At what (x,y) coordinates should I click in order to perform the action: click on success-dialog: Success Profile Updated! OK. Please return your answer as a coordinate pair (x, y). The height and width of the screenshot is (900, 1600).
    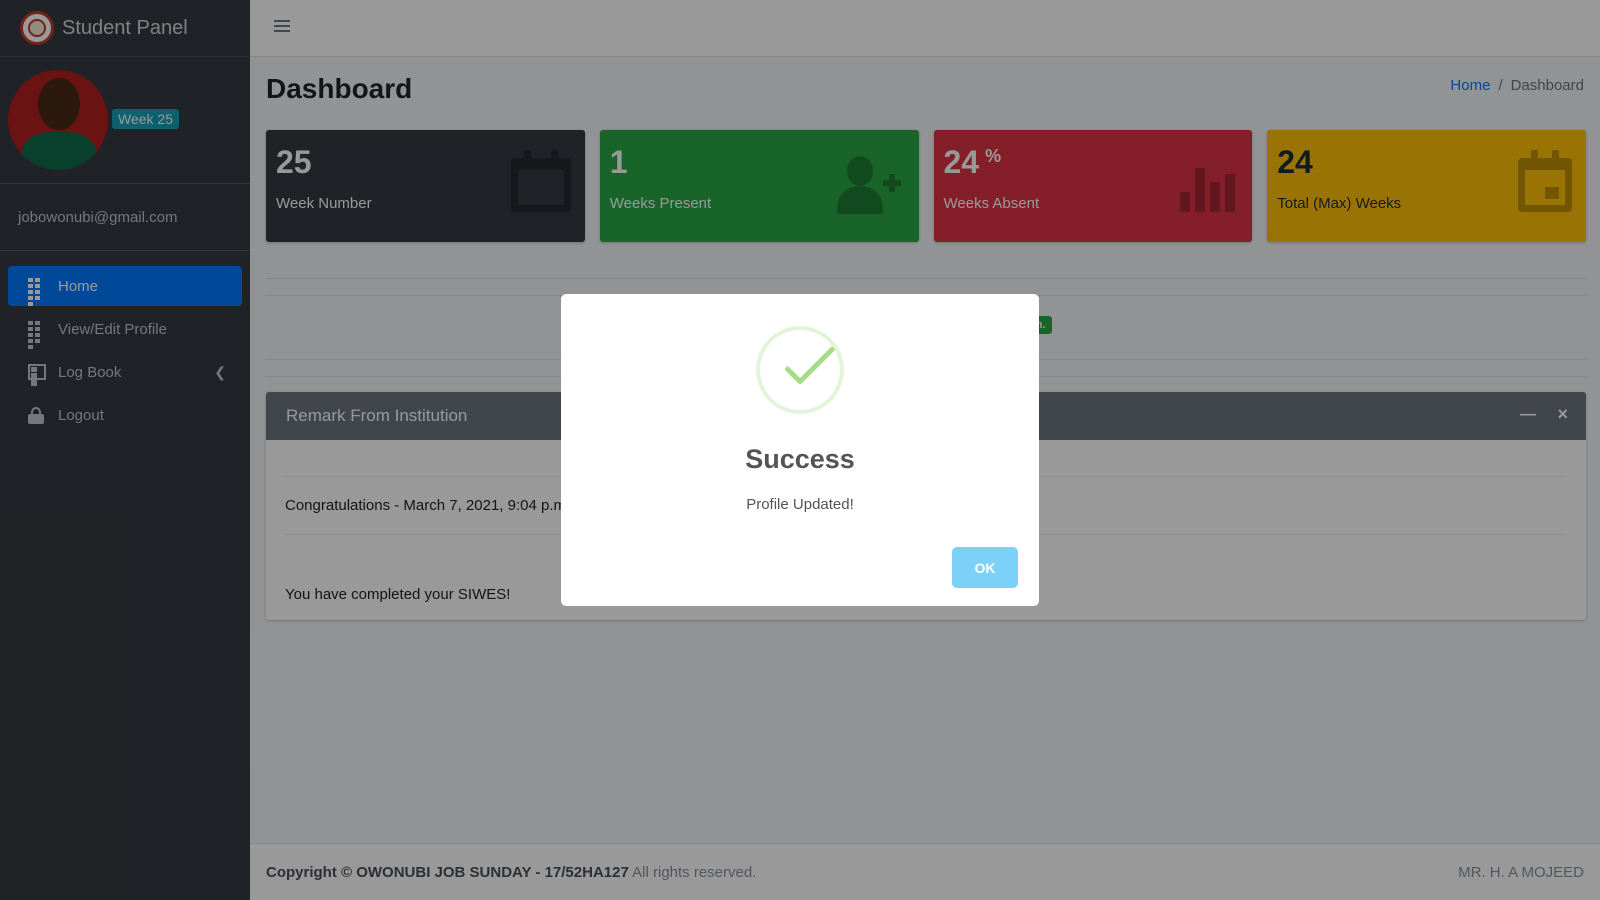
    Looking at the image, I should click on (800, 450).